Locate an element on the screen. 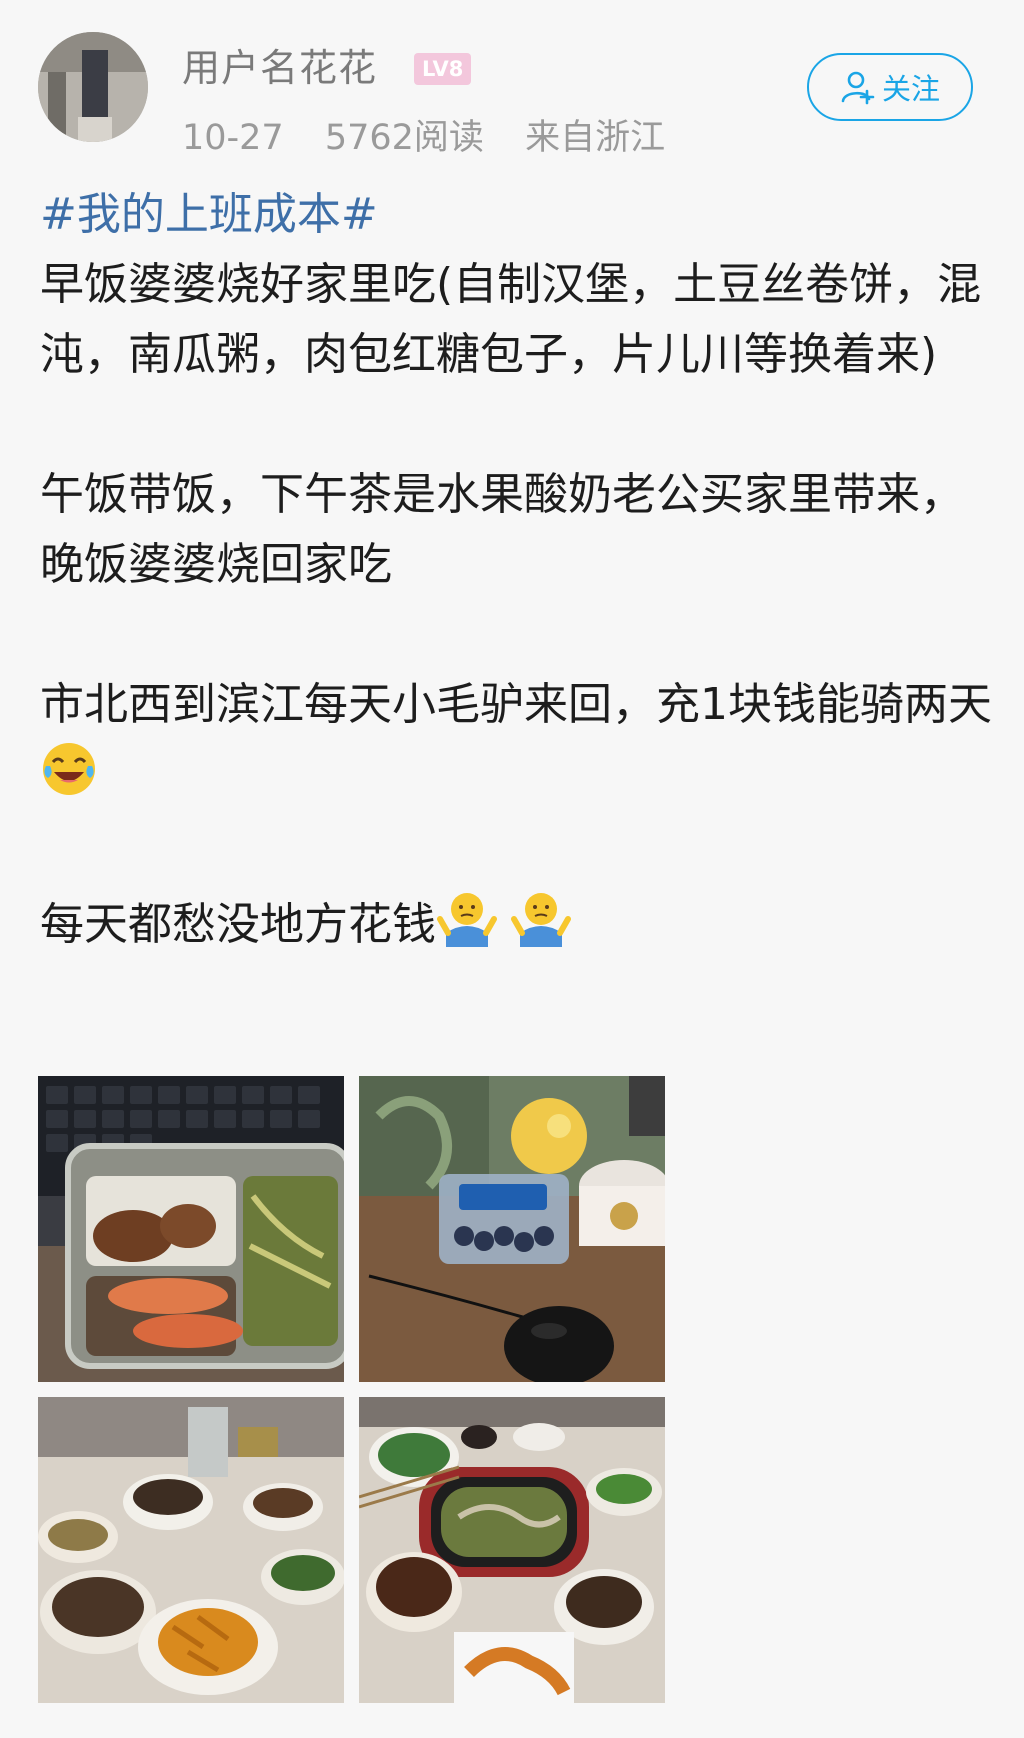 The width and height of the screenshot is (1024, 1738). level-badge: LV8 is located at coordinates (443, 69).